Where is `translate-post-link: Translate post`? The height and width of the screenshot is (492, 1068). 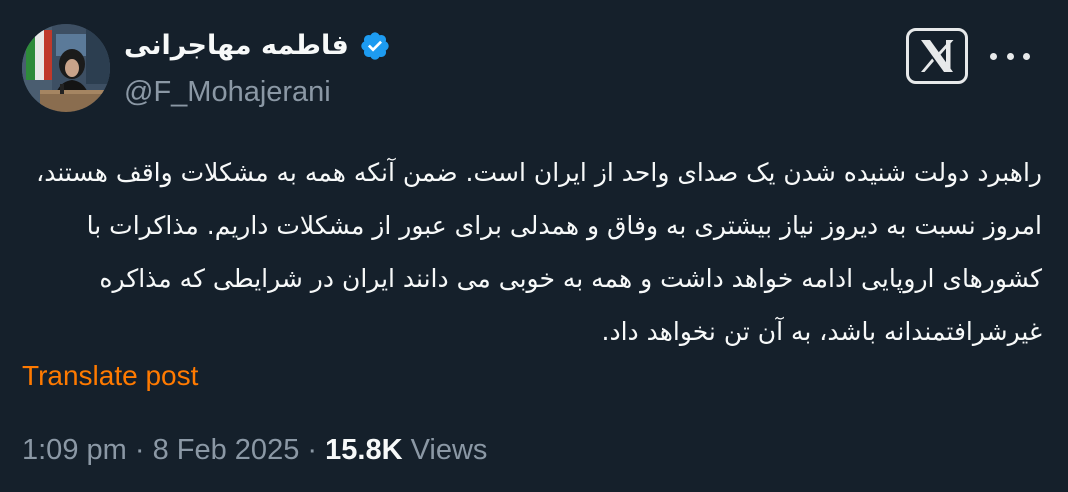 translate-post-link: Translate post is located at coordinates (110, 376).